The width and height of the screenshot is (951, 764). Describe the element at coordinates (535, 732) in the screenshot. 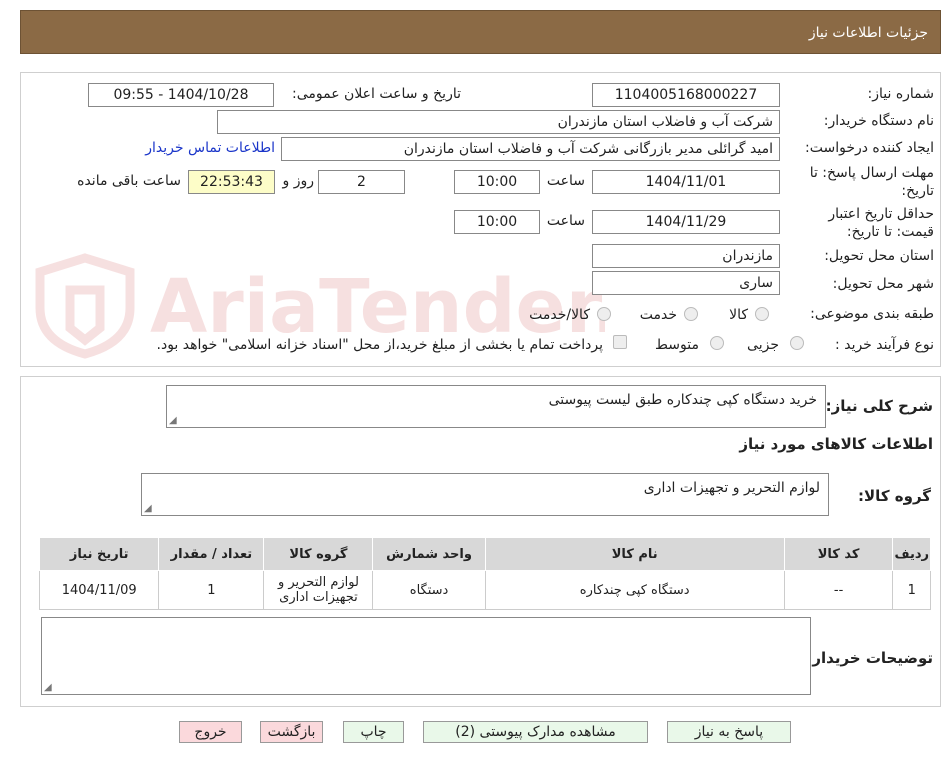

I see `attachments-button: مشاهده مدارک پیوستی (2)` at that location.